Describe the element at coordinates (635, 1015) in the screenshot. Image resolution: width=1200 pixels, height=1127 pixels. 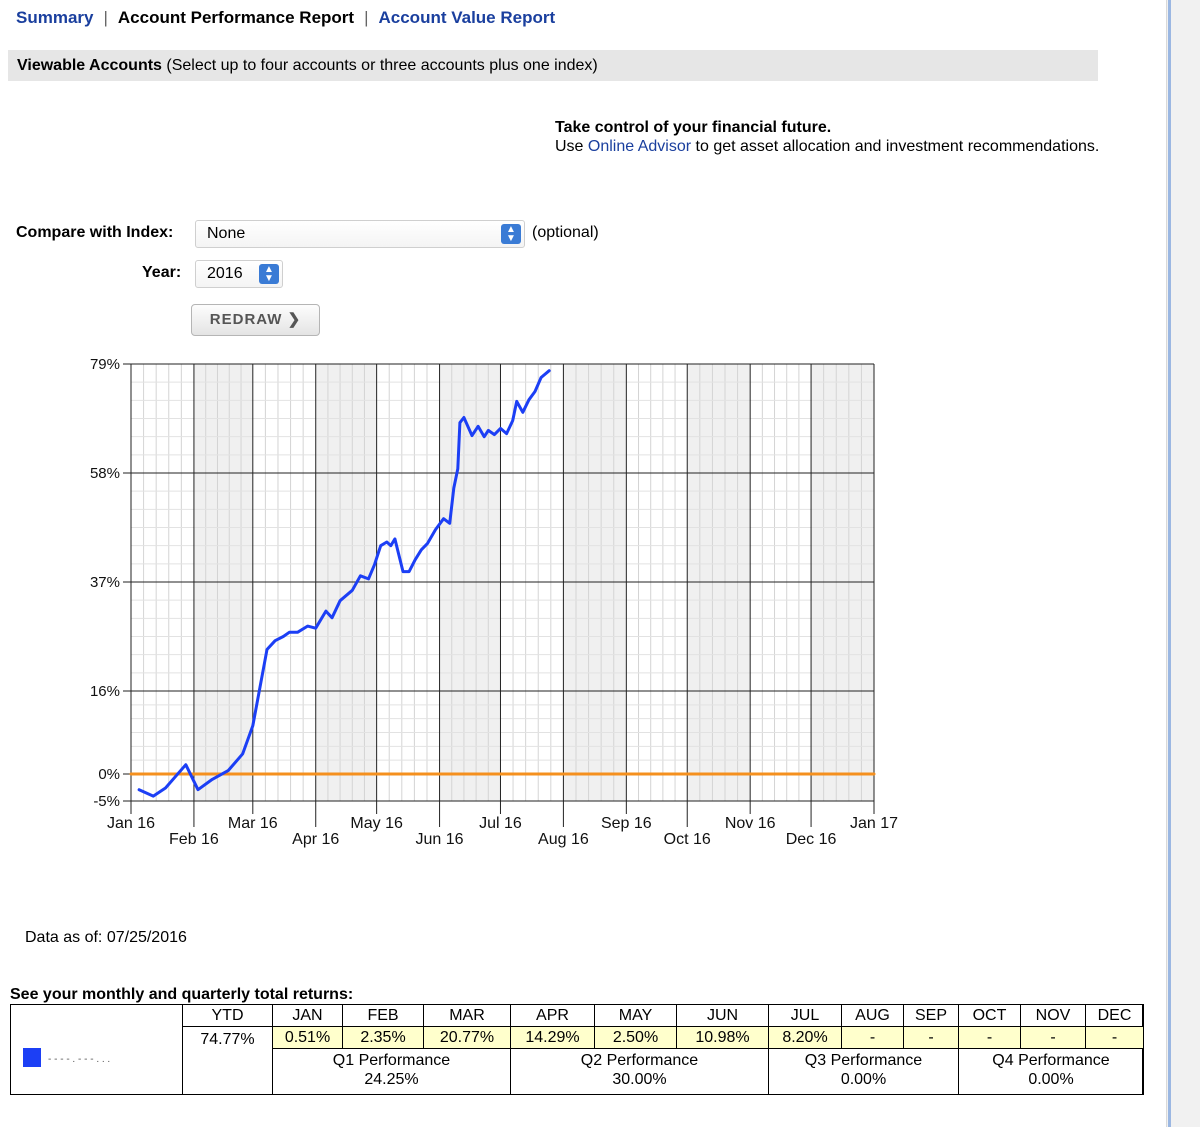
I see `month-header-may: MAY` at that location.